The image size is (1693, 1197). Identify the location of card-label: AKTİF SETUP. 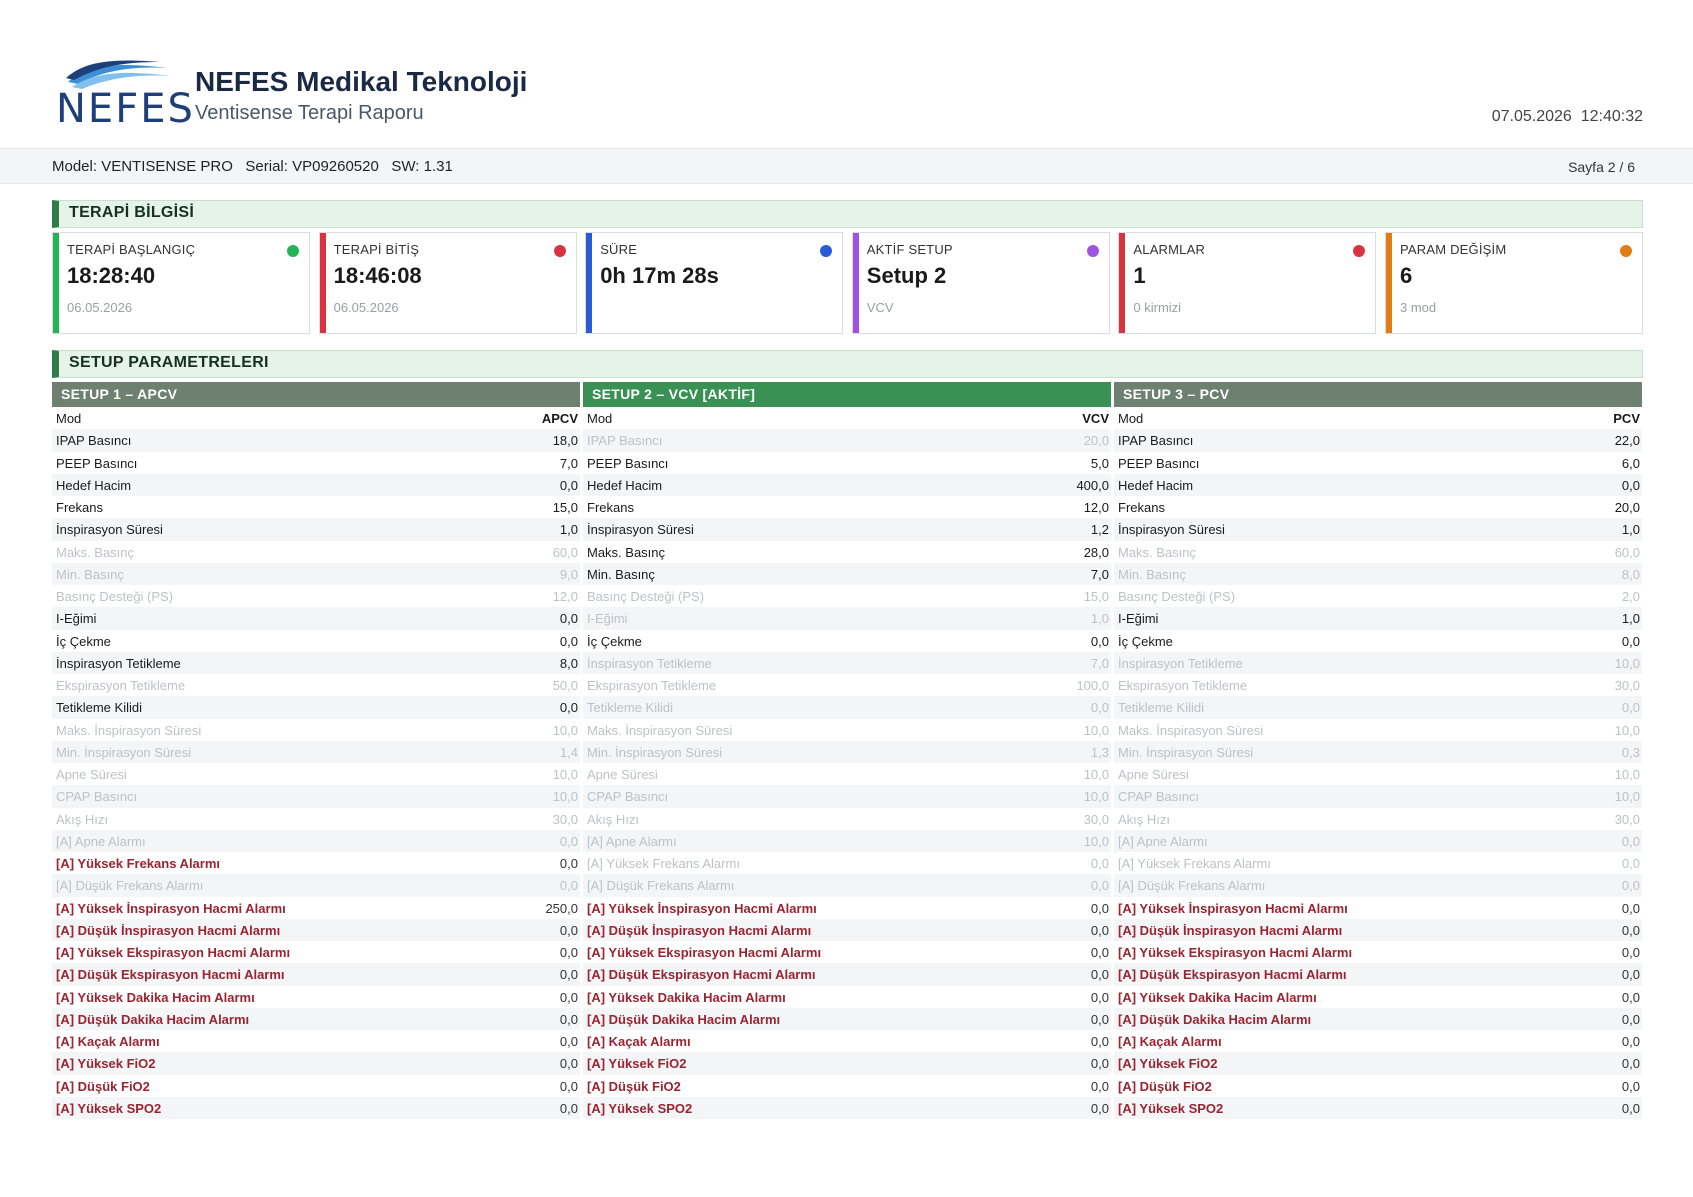
(909, 249).